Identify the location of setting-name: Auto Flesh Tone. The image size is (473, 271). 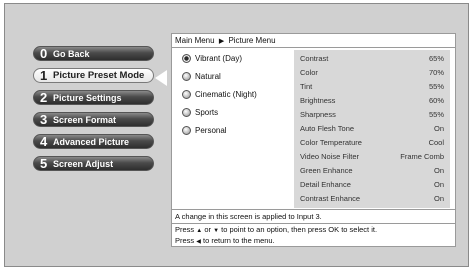
(327, 128).